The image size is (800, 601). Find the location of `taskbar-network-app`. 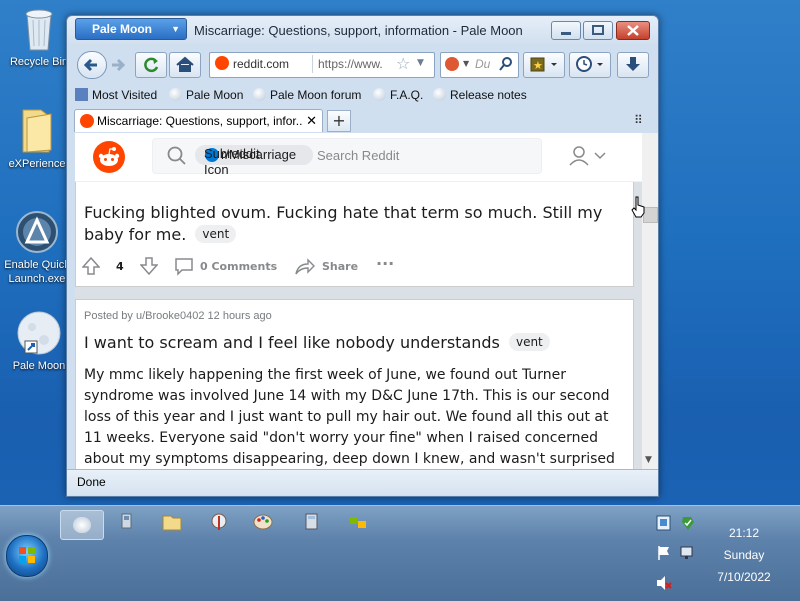

taskbar-network-app is located at coordinates (358, 525).